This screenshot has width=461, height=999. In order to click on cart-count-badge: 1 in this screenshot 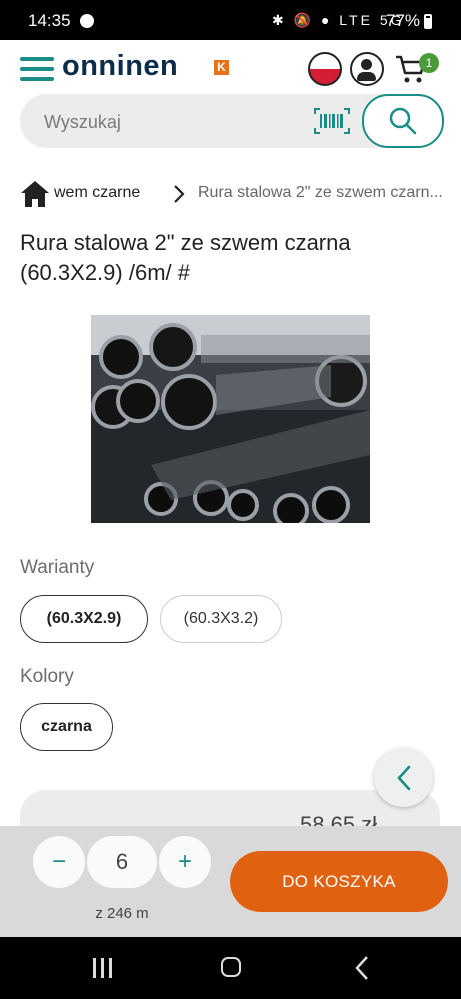, I will do `click(429, 63)`.